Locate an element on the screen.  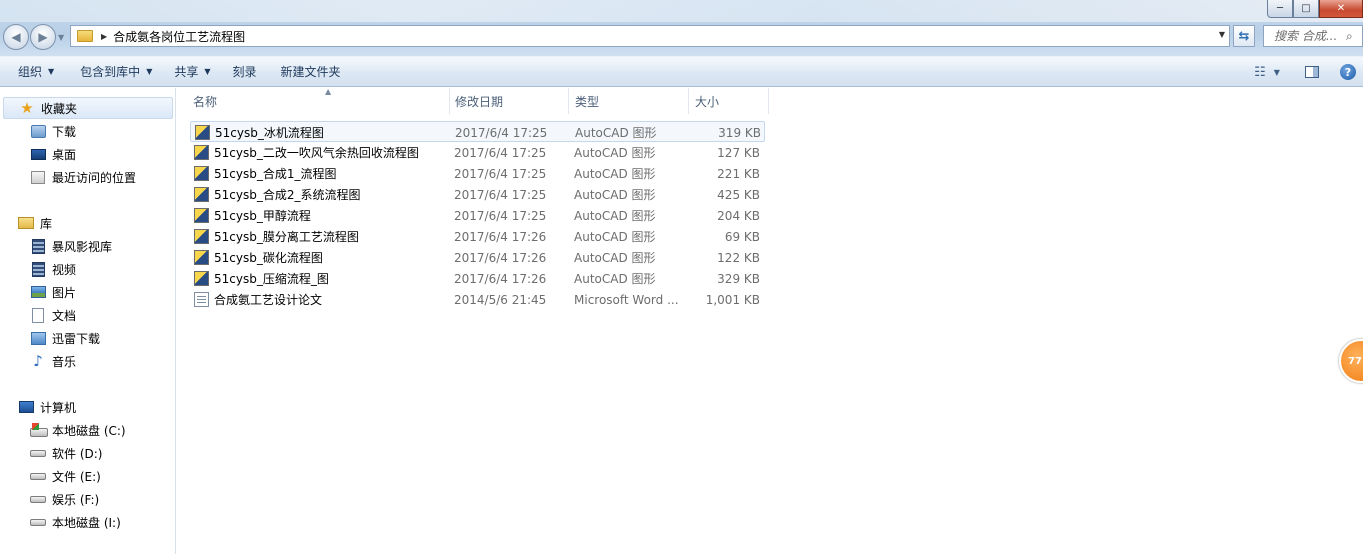
file-name: 51cysb_压缩流程_图 is located at coordinates (271, 279).